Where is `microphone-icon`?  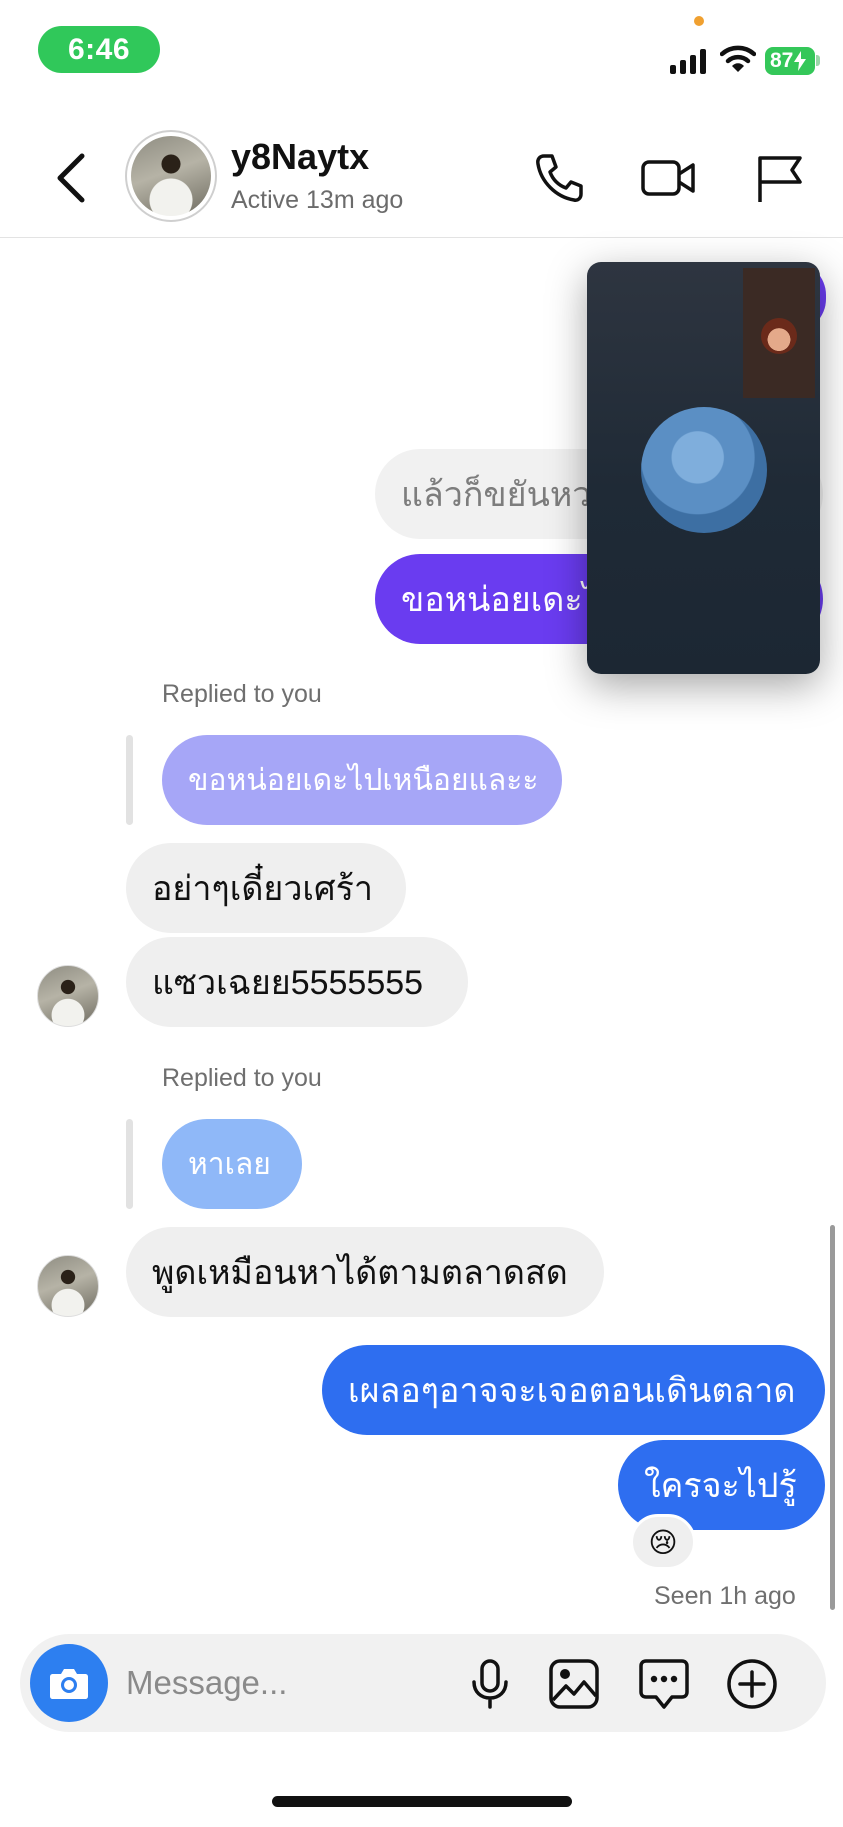 microphone-icon is located at coordinates (490, 1684).